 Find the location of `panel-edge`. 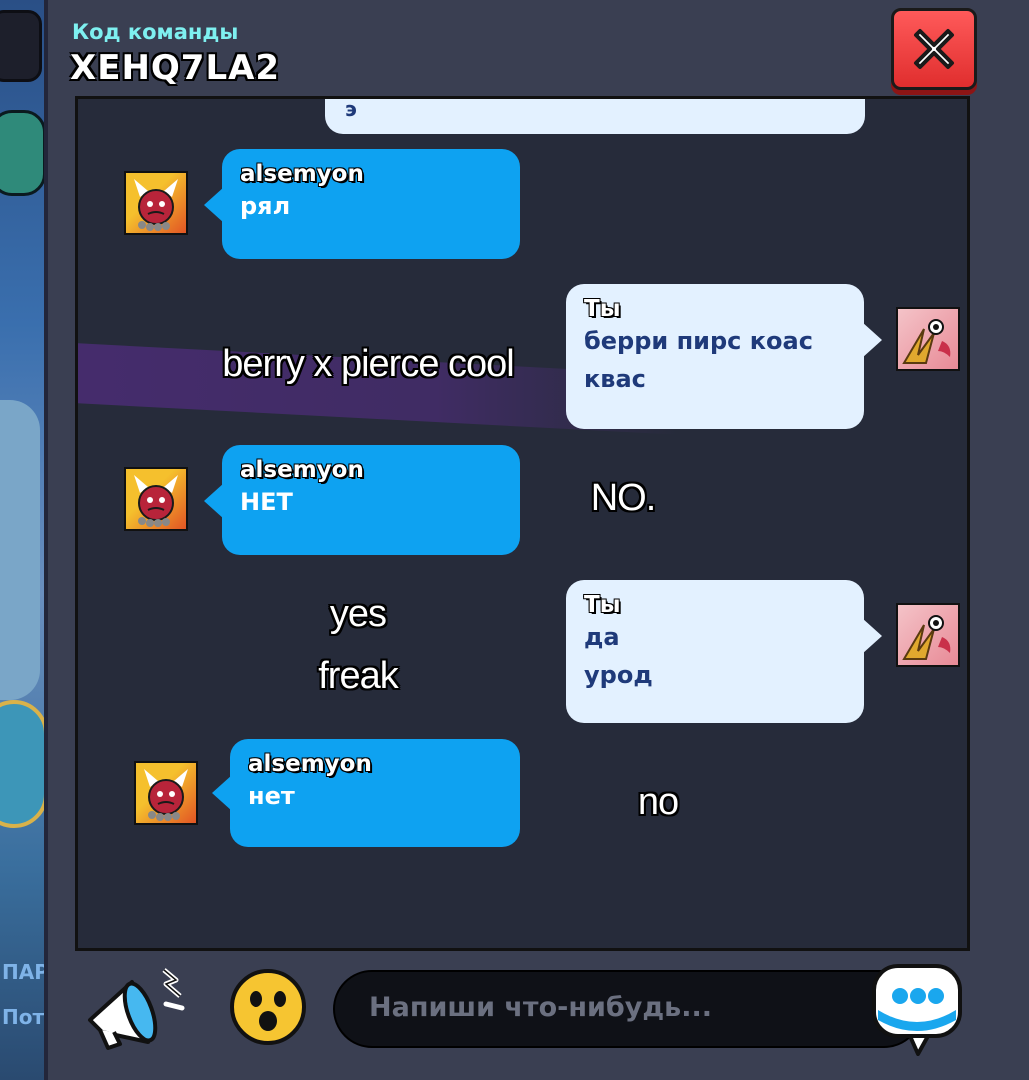

panel-edge is located at coordinates (46, 540).